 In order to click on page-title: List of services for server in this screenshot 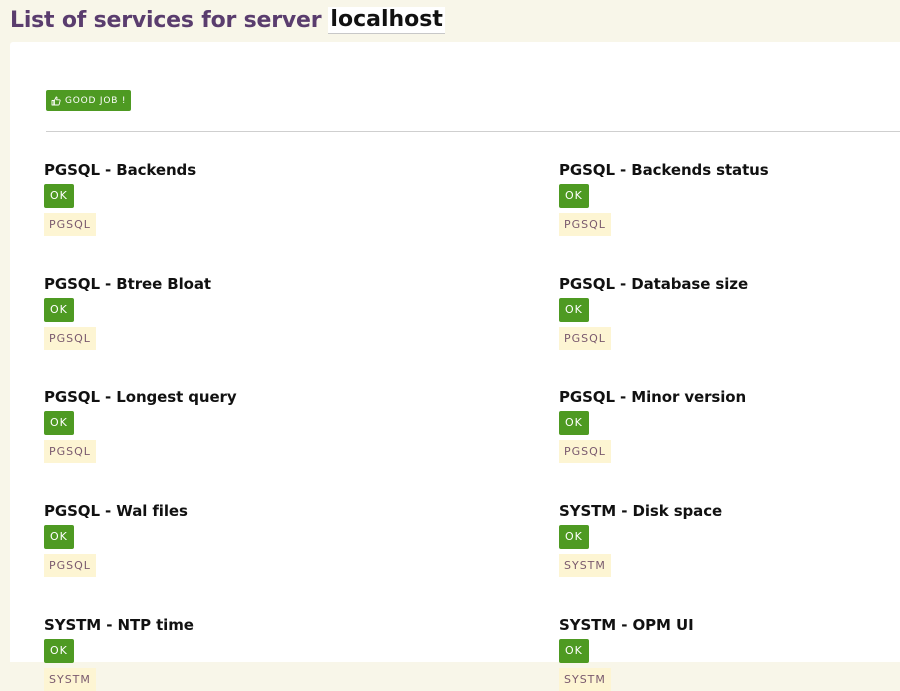, I will do `click(166, 20)`.